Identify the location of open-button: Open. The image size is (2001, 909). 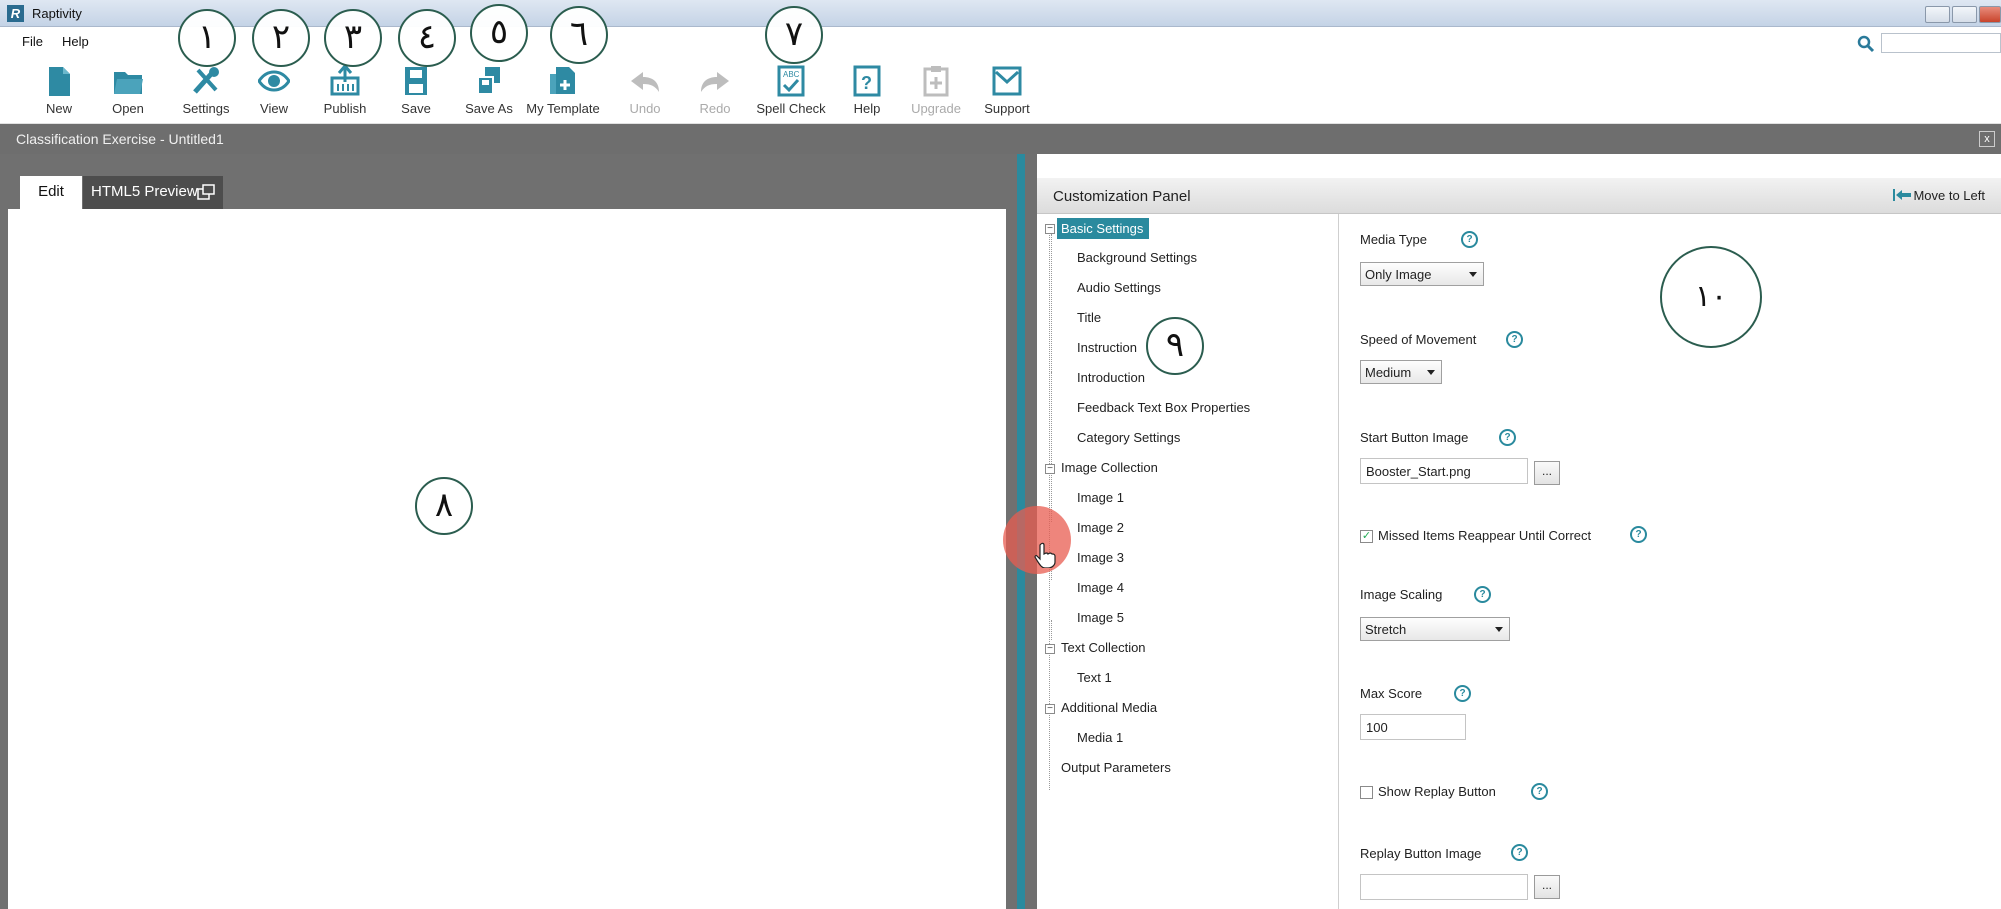
(128, 90).